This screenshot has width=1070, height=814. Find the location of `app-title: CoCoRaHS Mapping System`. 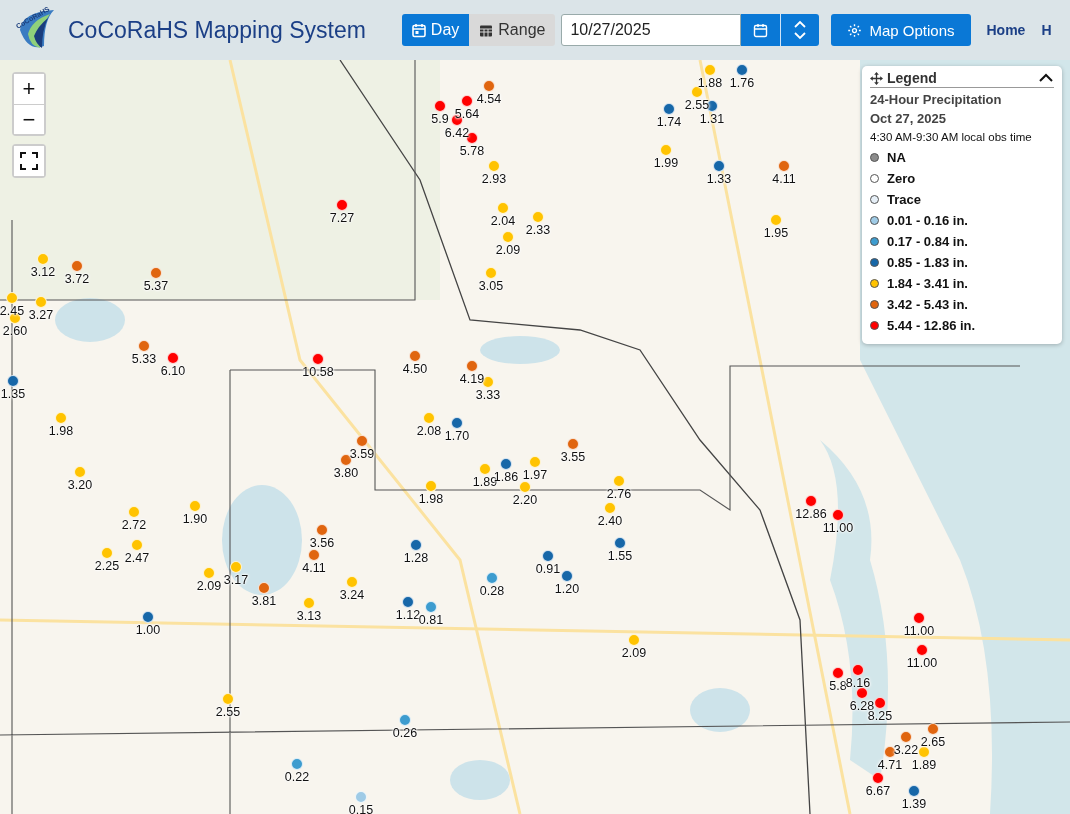

app-title: CoCoRaHS Mapping System is located at coordinates (217, 30).